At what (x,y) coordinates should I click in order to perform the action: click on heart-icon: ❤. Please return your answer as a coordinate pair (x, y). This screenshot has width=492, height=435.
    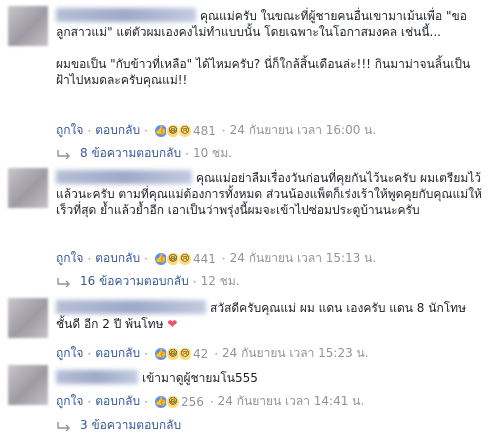
    Looking at the image, I should click on (172, 324).